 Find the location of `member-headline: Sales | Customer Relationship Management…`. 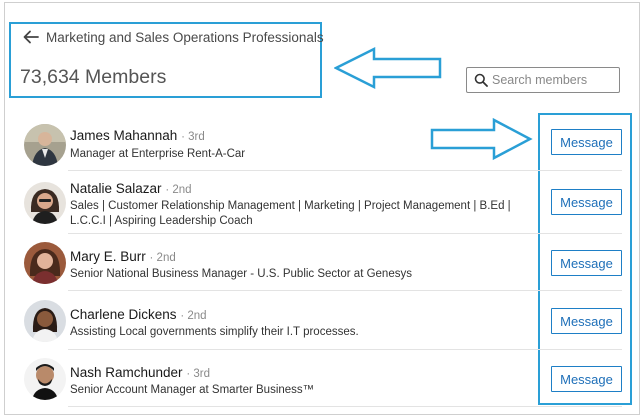

member-headline: Sales | Customer Relationship Management… is located at coordinates (290, 213).